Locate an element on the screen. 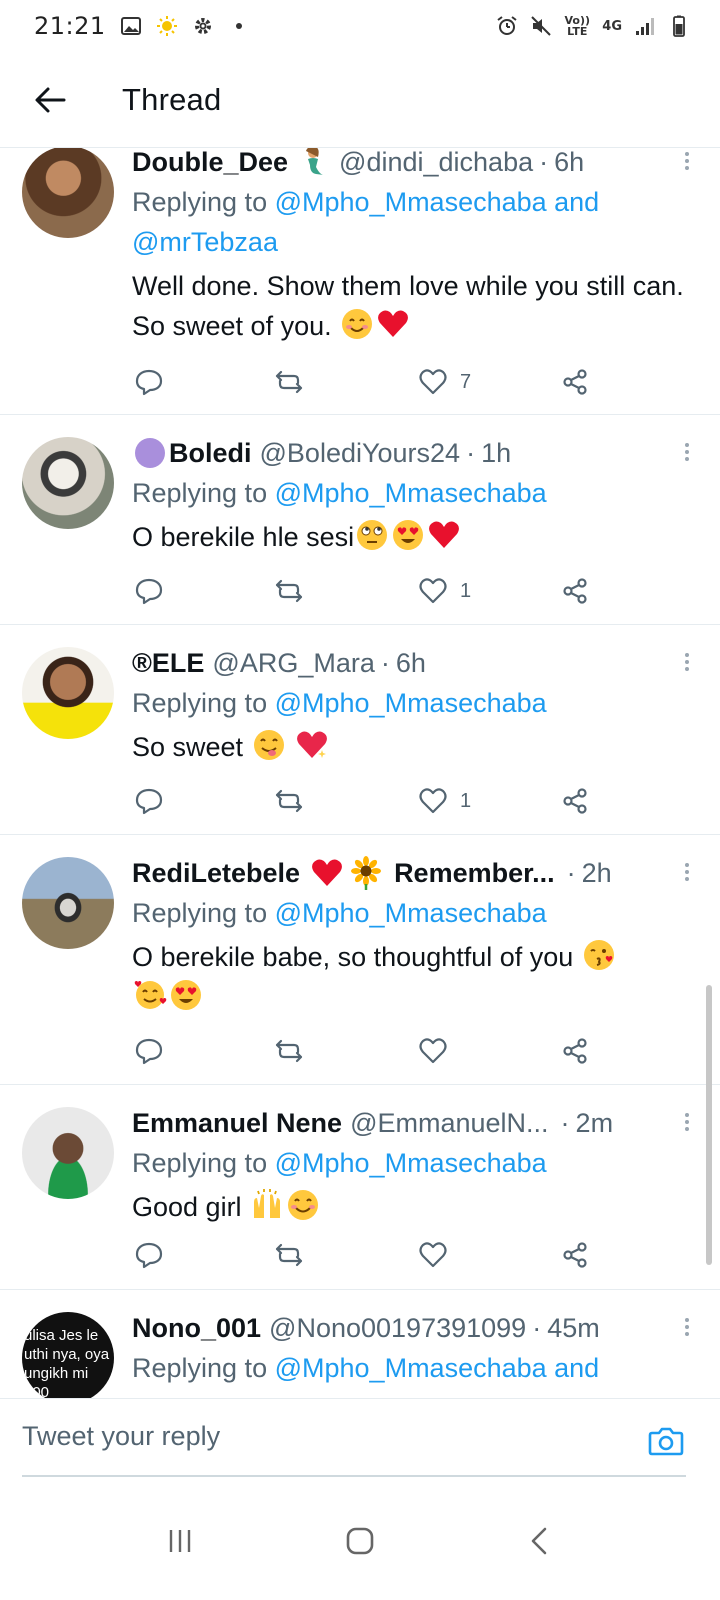  reply-input: Tweet your reply is located at coordinates (121, 1436).